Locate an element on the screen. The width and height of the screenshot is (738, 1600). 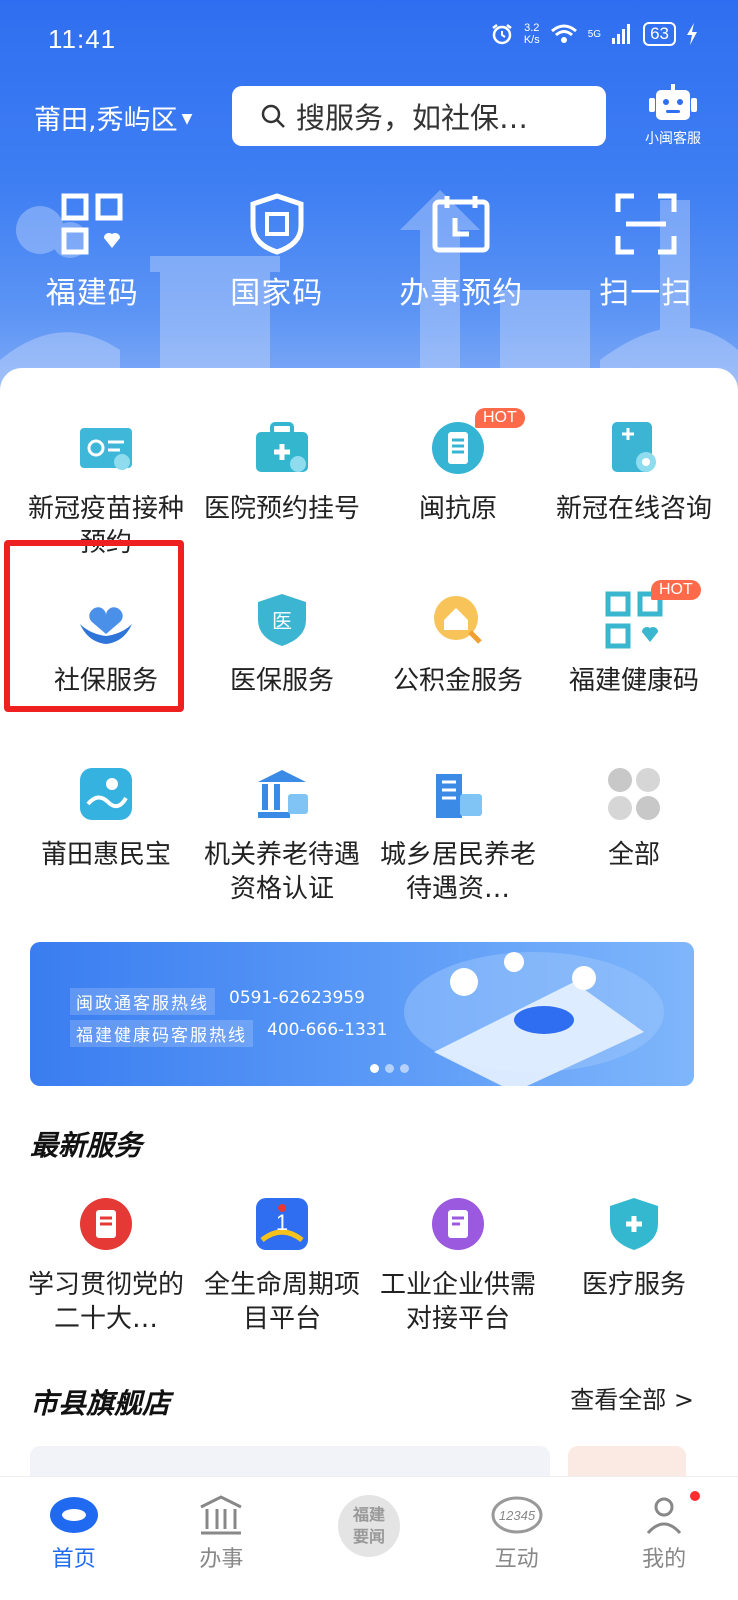
service-label: 全生命周期项目平台 is located at coordinates (281, 1302).